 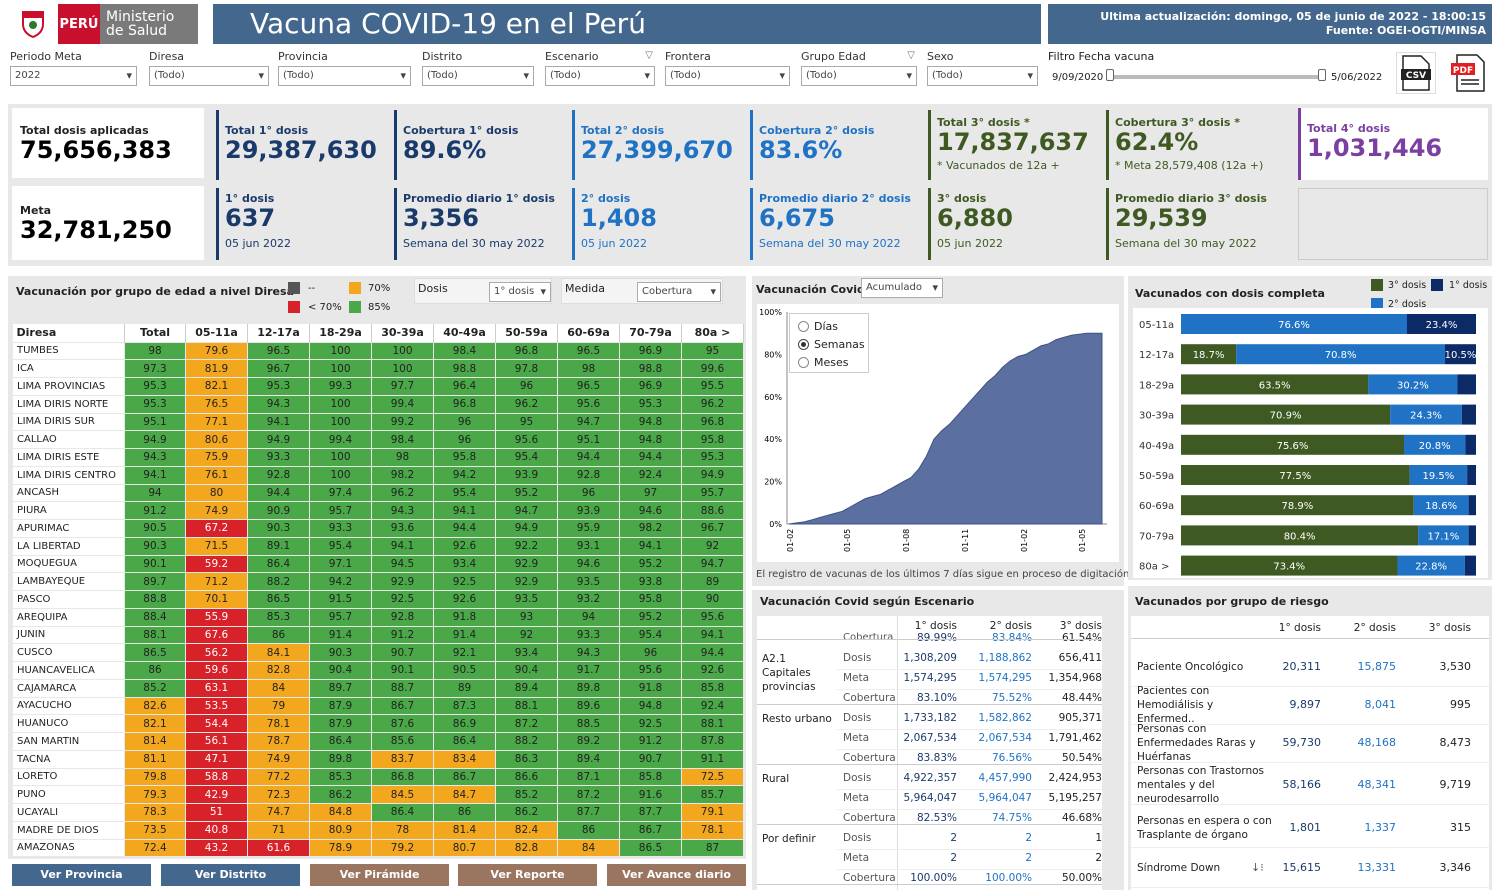 What do you see at coordinates (155, 528) in the screenshot?
I see `coverage-cell: 90.5` at bounding box center [155, 528].